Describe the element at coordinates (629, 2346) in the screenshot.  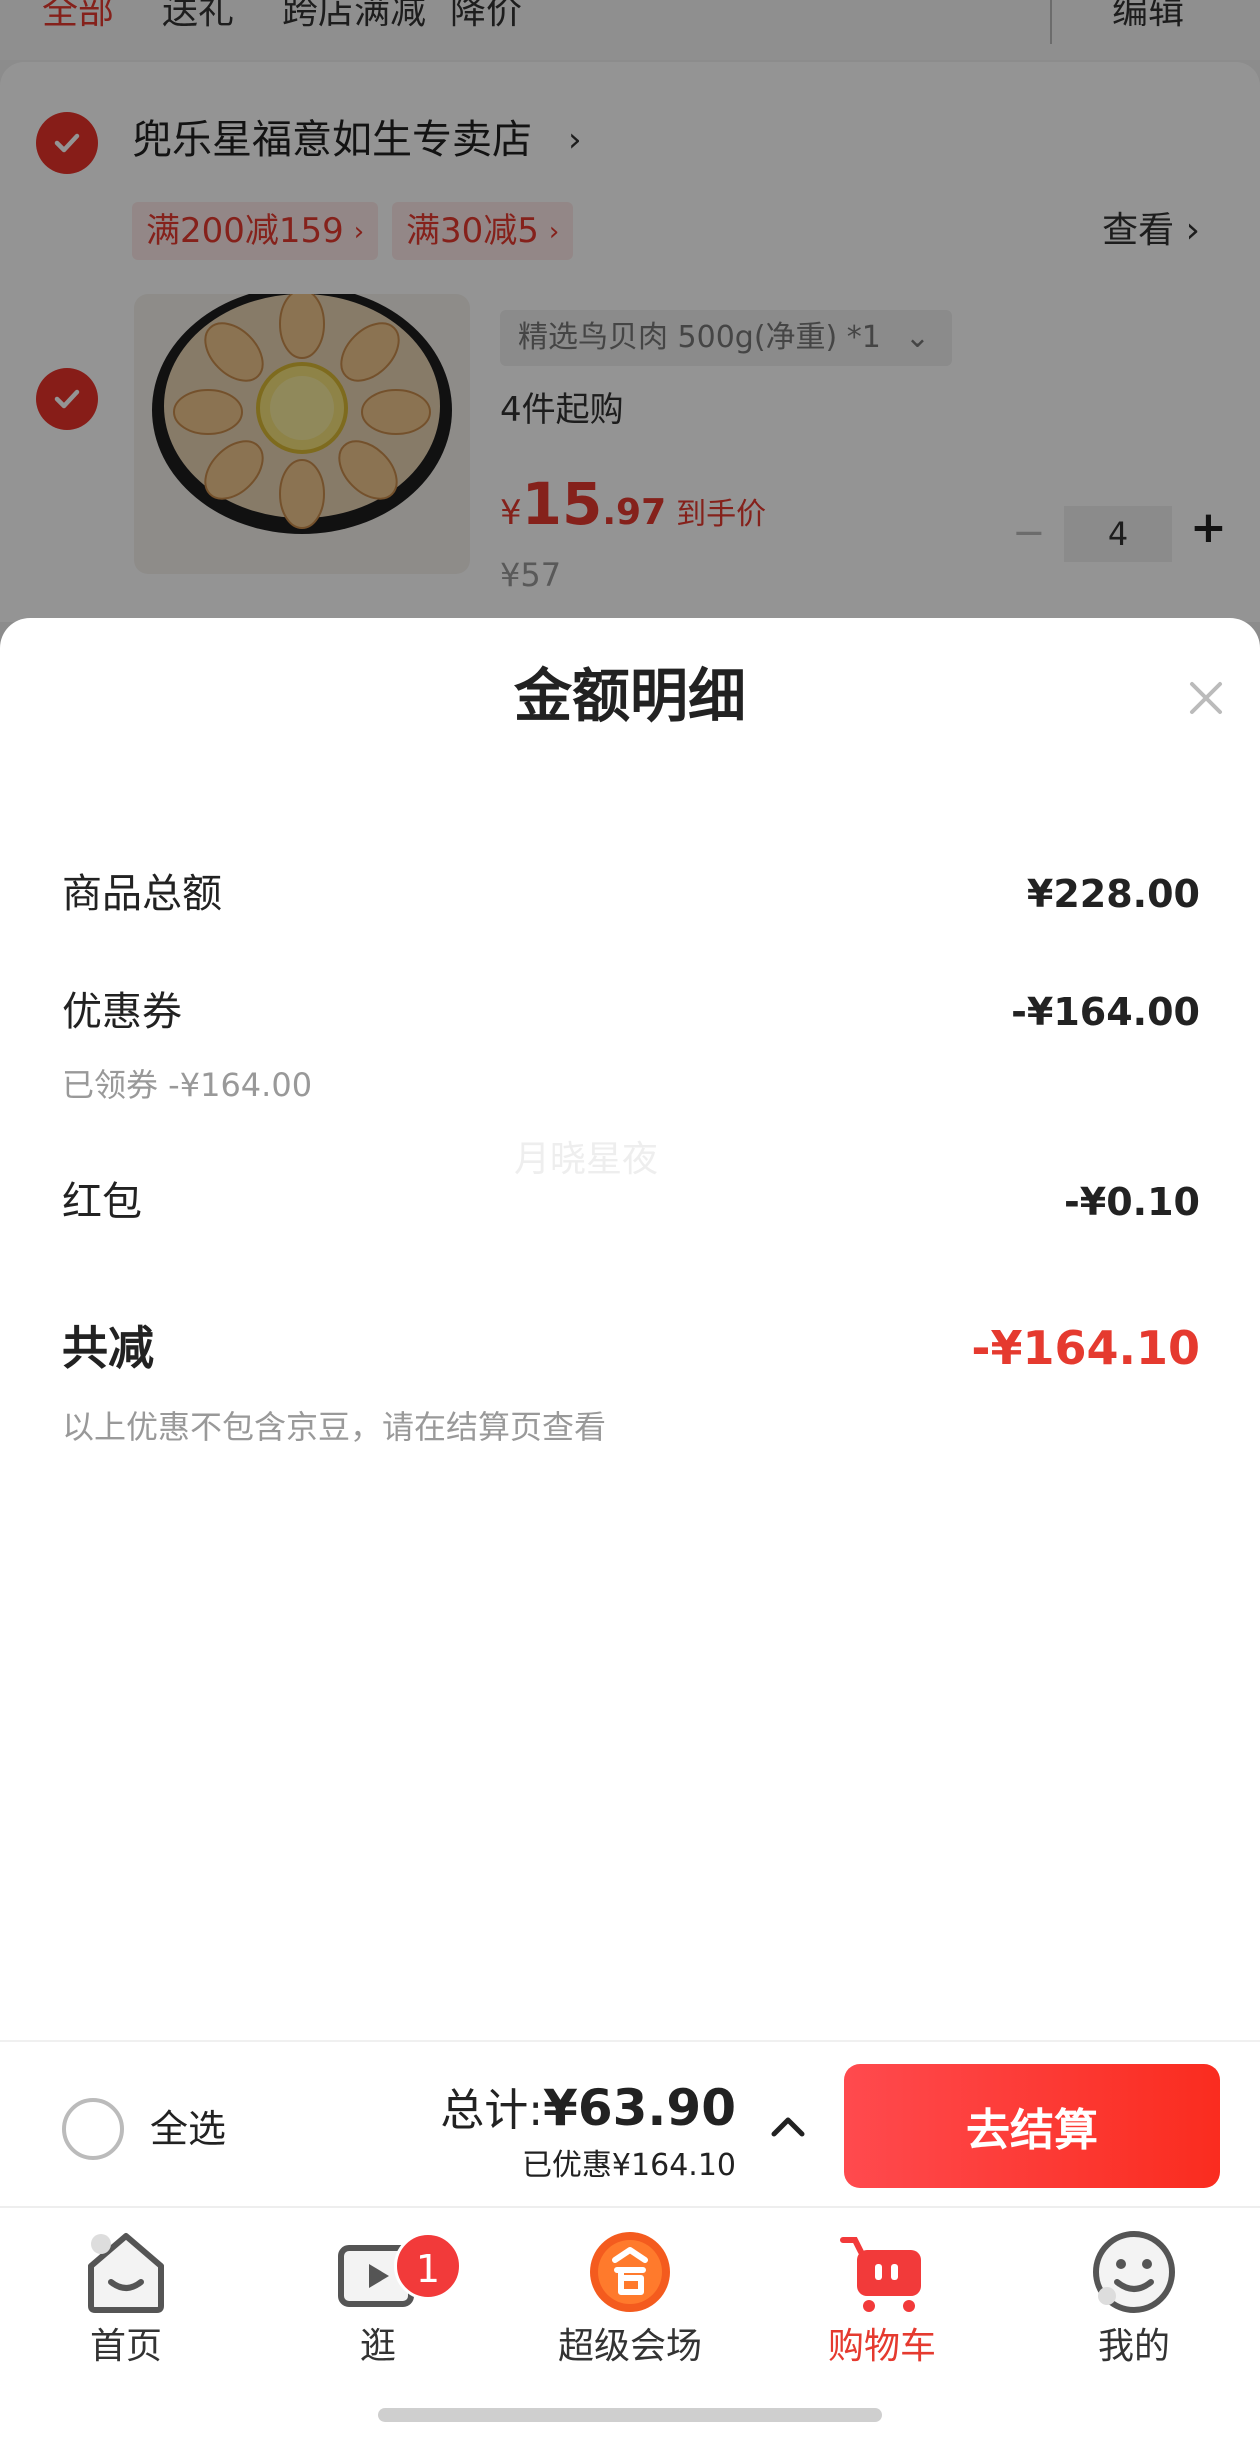
I see `tabbar-label-super-venue: 超级会场` at that location.